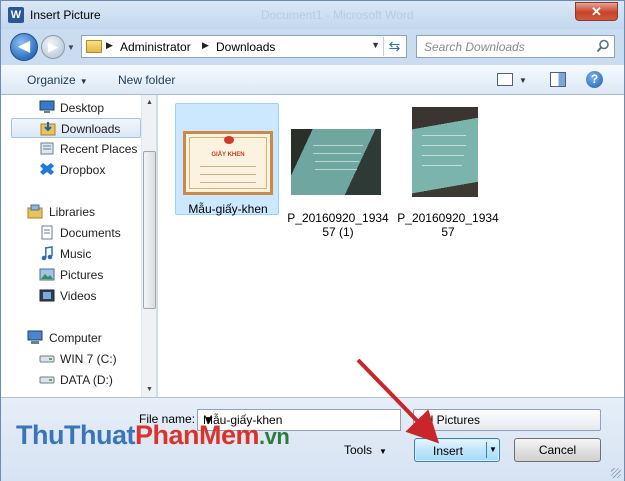  I want to click on word-app-icon: W, so click(16, 15).